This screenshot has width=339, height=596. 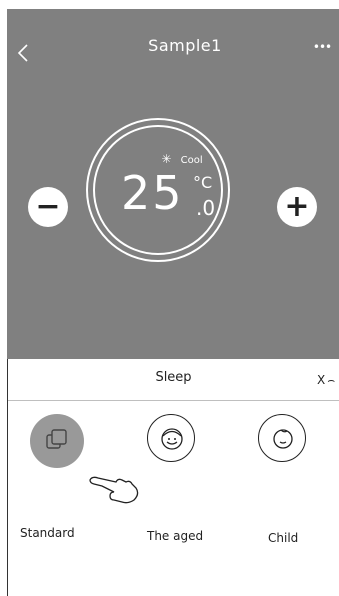 I want to click on device-title: Sample1, so click(x=185, y=45).